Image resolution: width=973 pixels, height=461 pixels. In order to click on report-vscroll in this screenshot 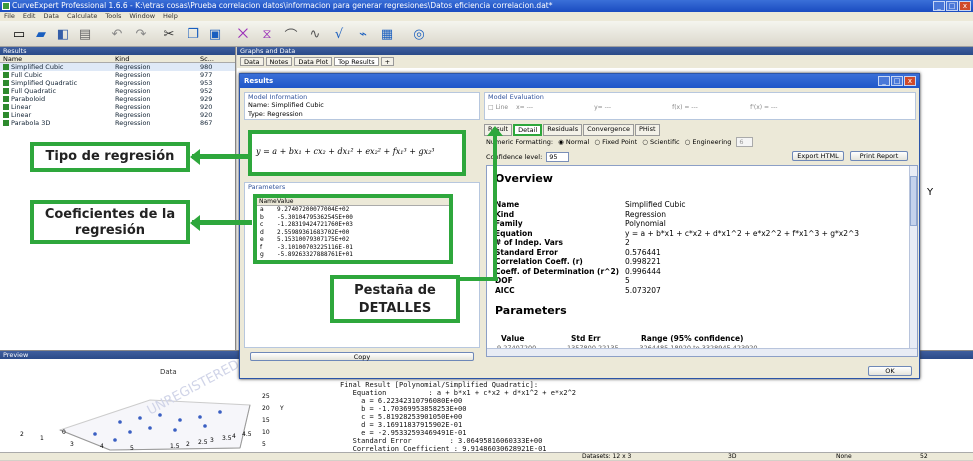, I will do `click(913, 258)`.